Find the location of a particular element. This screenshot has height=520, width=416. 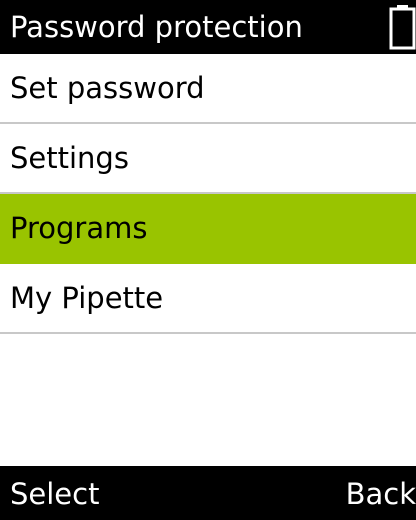

menu-item-label: Programs is located at coordinates (79, 228).